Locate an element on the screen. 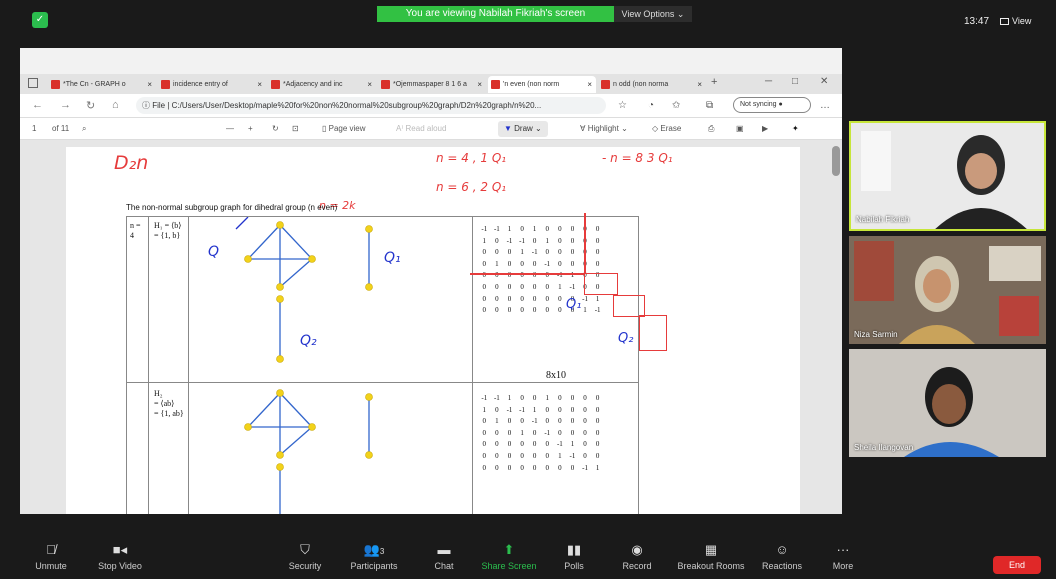  end-meeting-button: End is located at coordinates (1017, 565).